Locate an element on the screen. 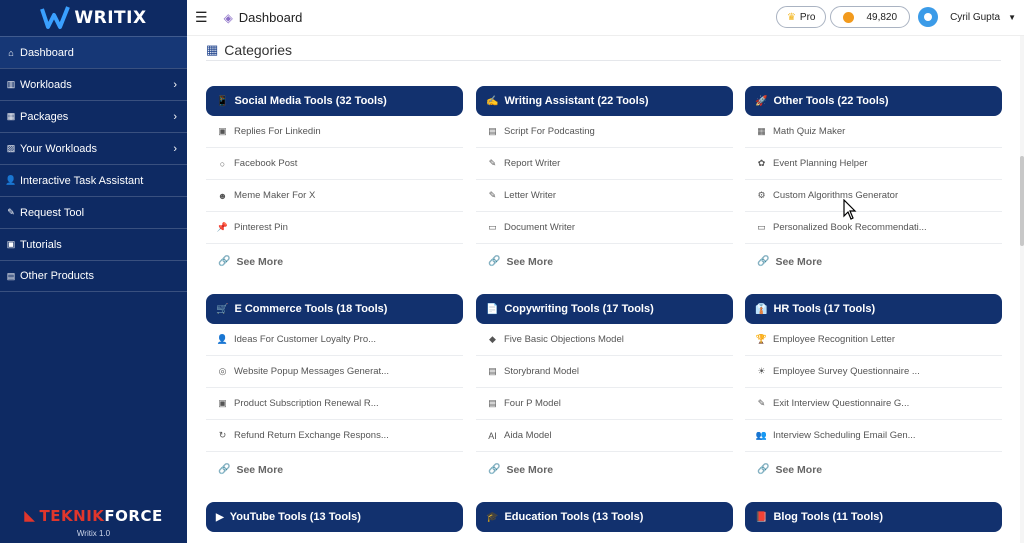  menu-toggle-icon: ☰ is located at coordinates (201, 17).